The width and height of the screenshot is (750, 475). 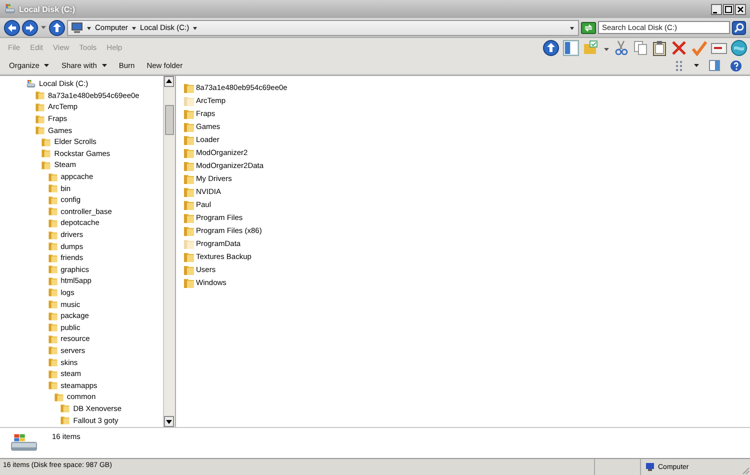 I want to click on preview-pane-icon, so click(x=714, y=65).